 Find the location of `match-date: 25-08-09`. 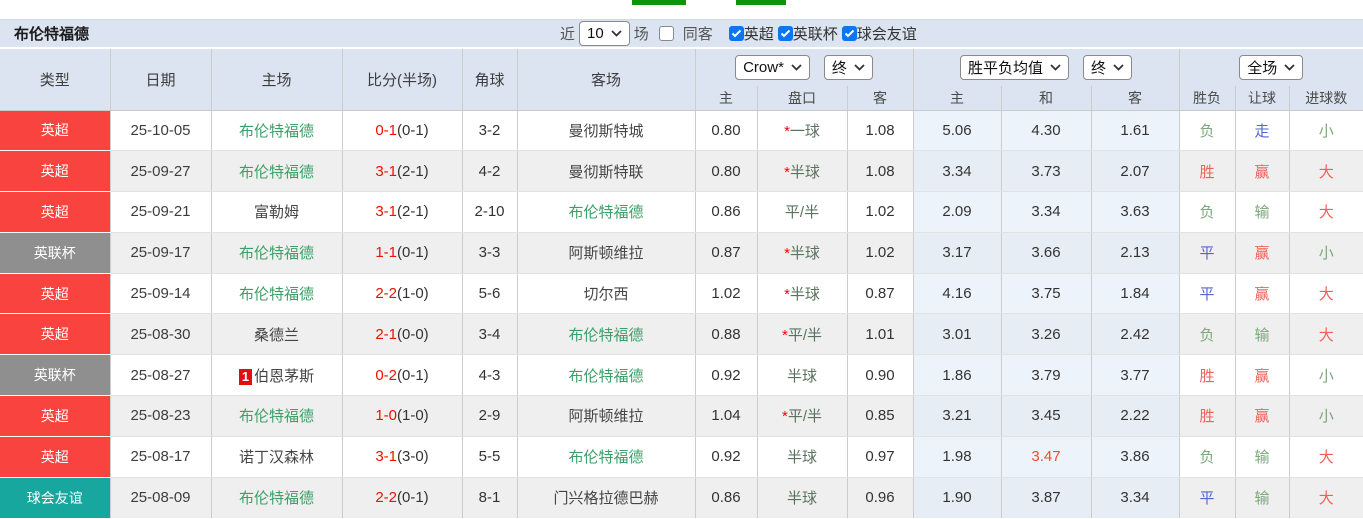

match-date: 25-08-09 is located at coordinates (161, 497).